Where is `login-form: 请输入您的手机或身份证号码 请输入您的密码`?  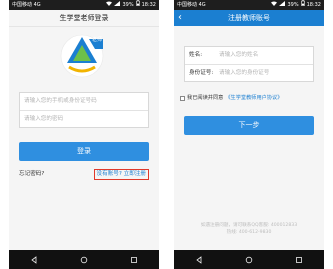
login-form: 请输入您的手机或身份证号码 请输入您的密码 is located at coordinates (84, 110).